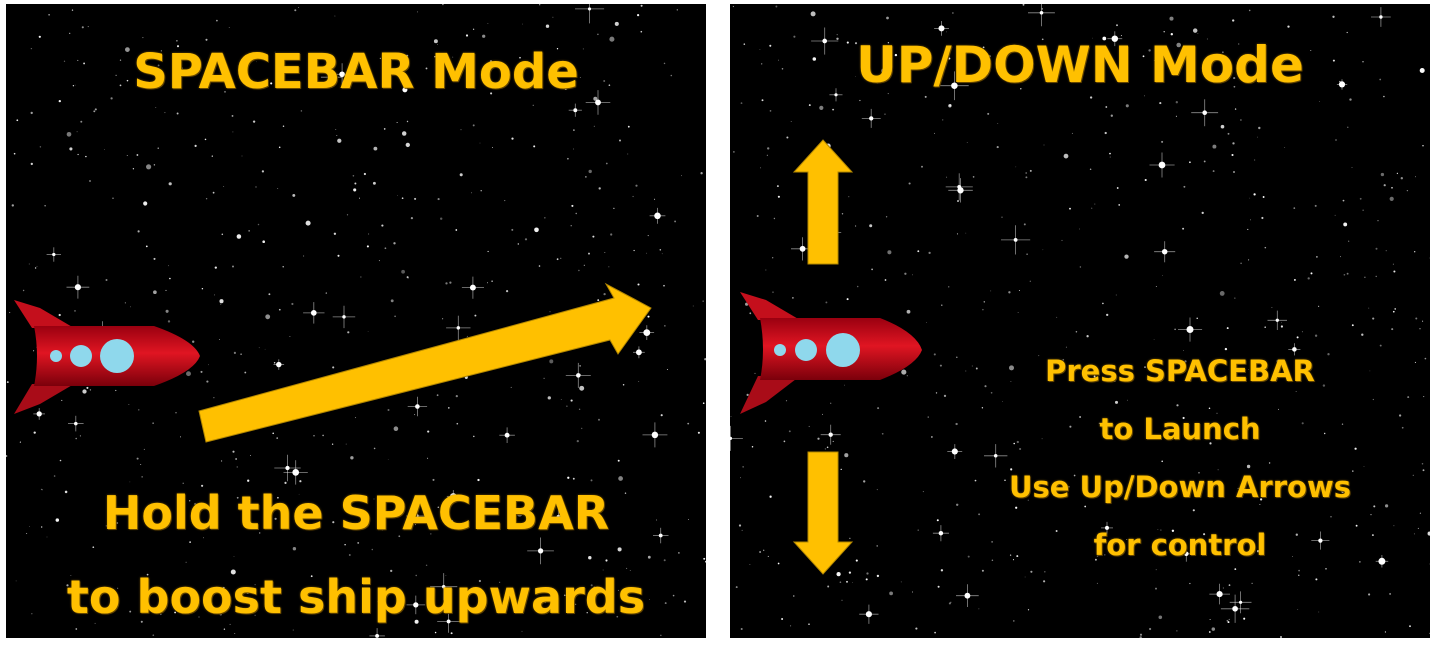 This screenshot has width=1434, height=646. Describe the element at coordinates (1180, 545) in the screenshot. I see `instruction-line: for control` at that location.